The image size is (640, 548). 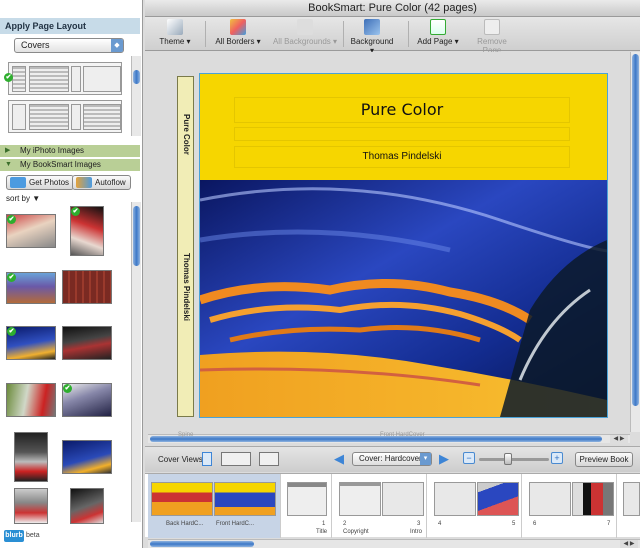 I want to click on view-labels: Spine Front HardCover, so click(x=387, y=436).